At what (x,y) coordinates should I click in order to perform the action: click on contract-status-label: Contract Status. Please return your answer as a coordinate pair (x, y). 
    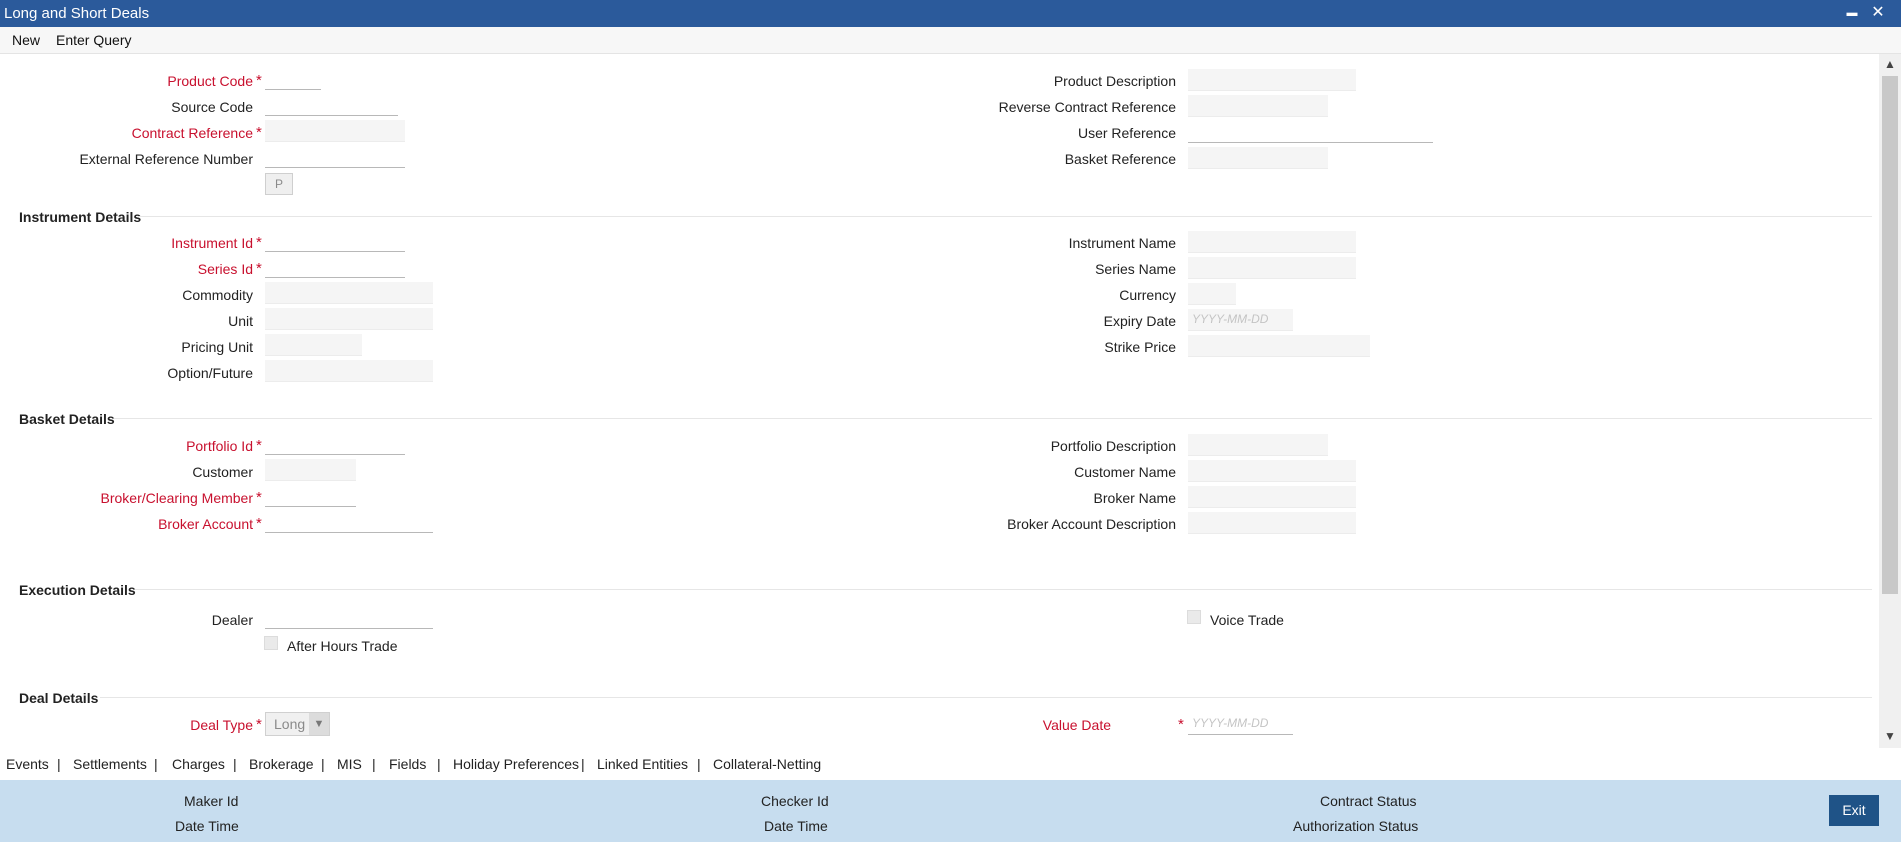
    Looking at the image, I should click on (1368, 801).